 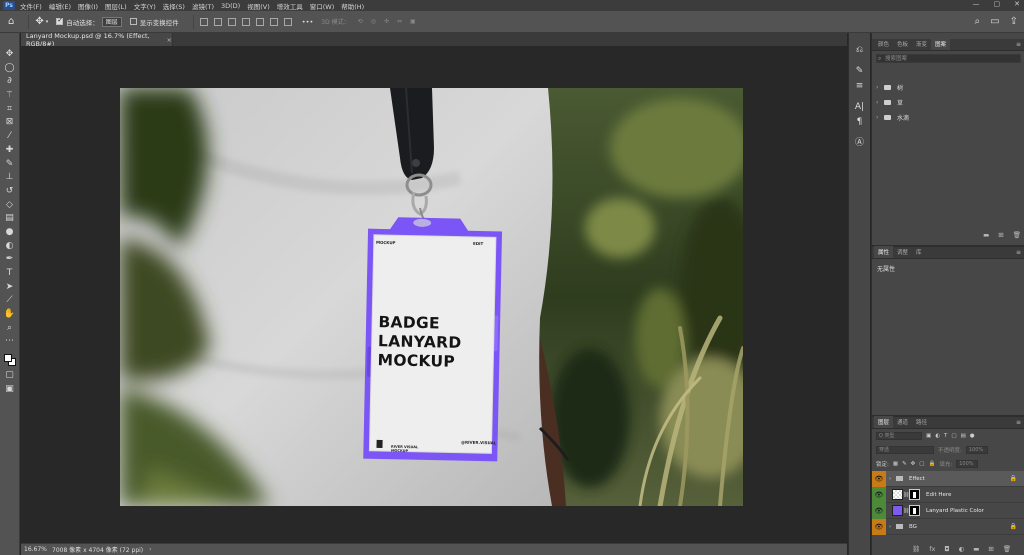 I want to click on new-layer-icon: ⊞, so click(x=990, y=549).